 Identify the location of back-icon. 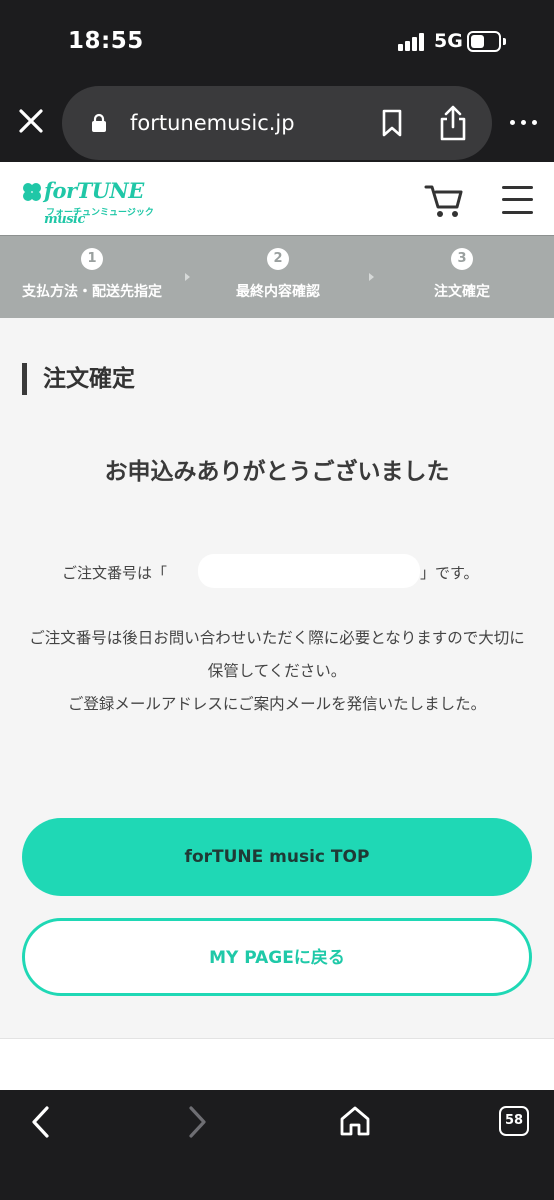
(41, 1122).